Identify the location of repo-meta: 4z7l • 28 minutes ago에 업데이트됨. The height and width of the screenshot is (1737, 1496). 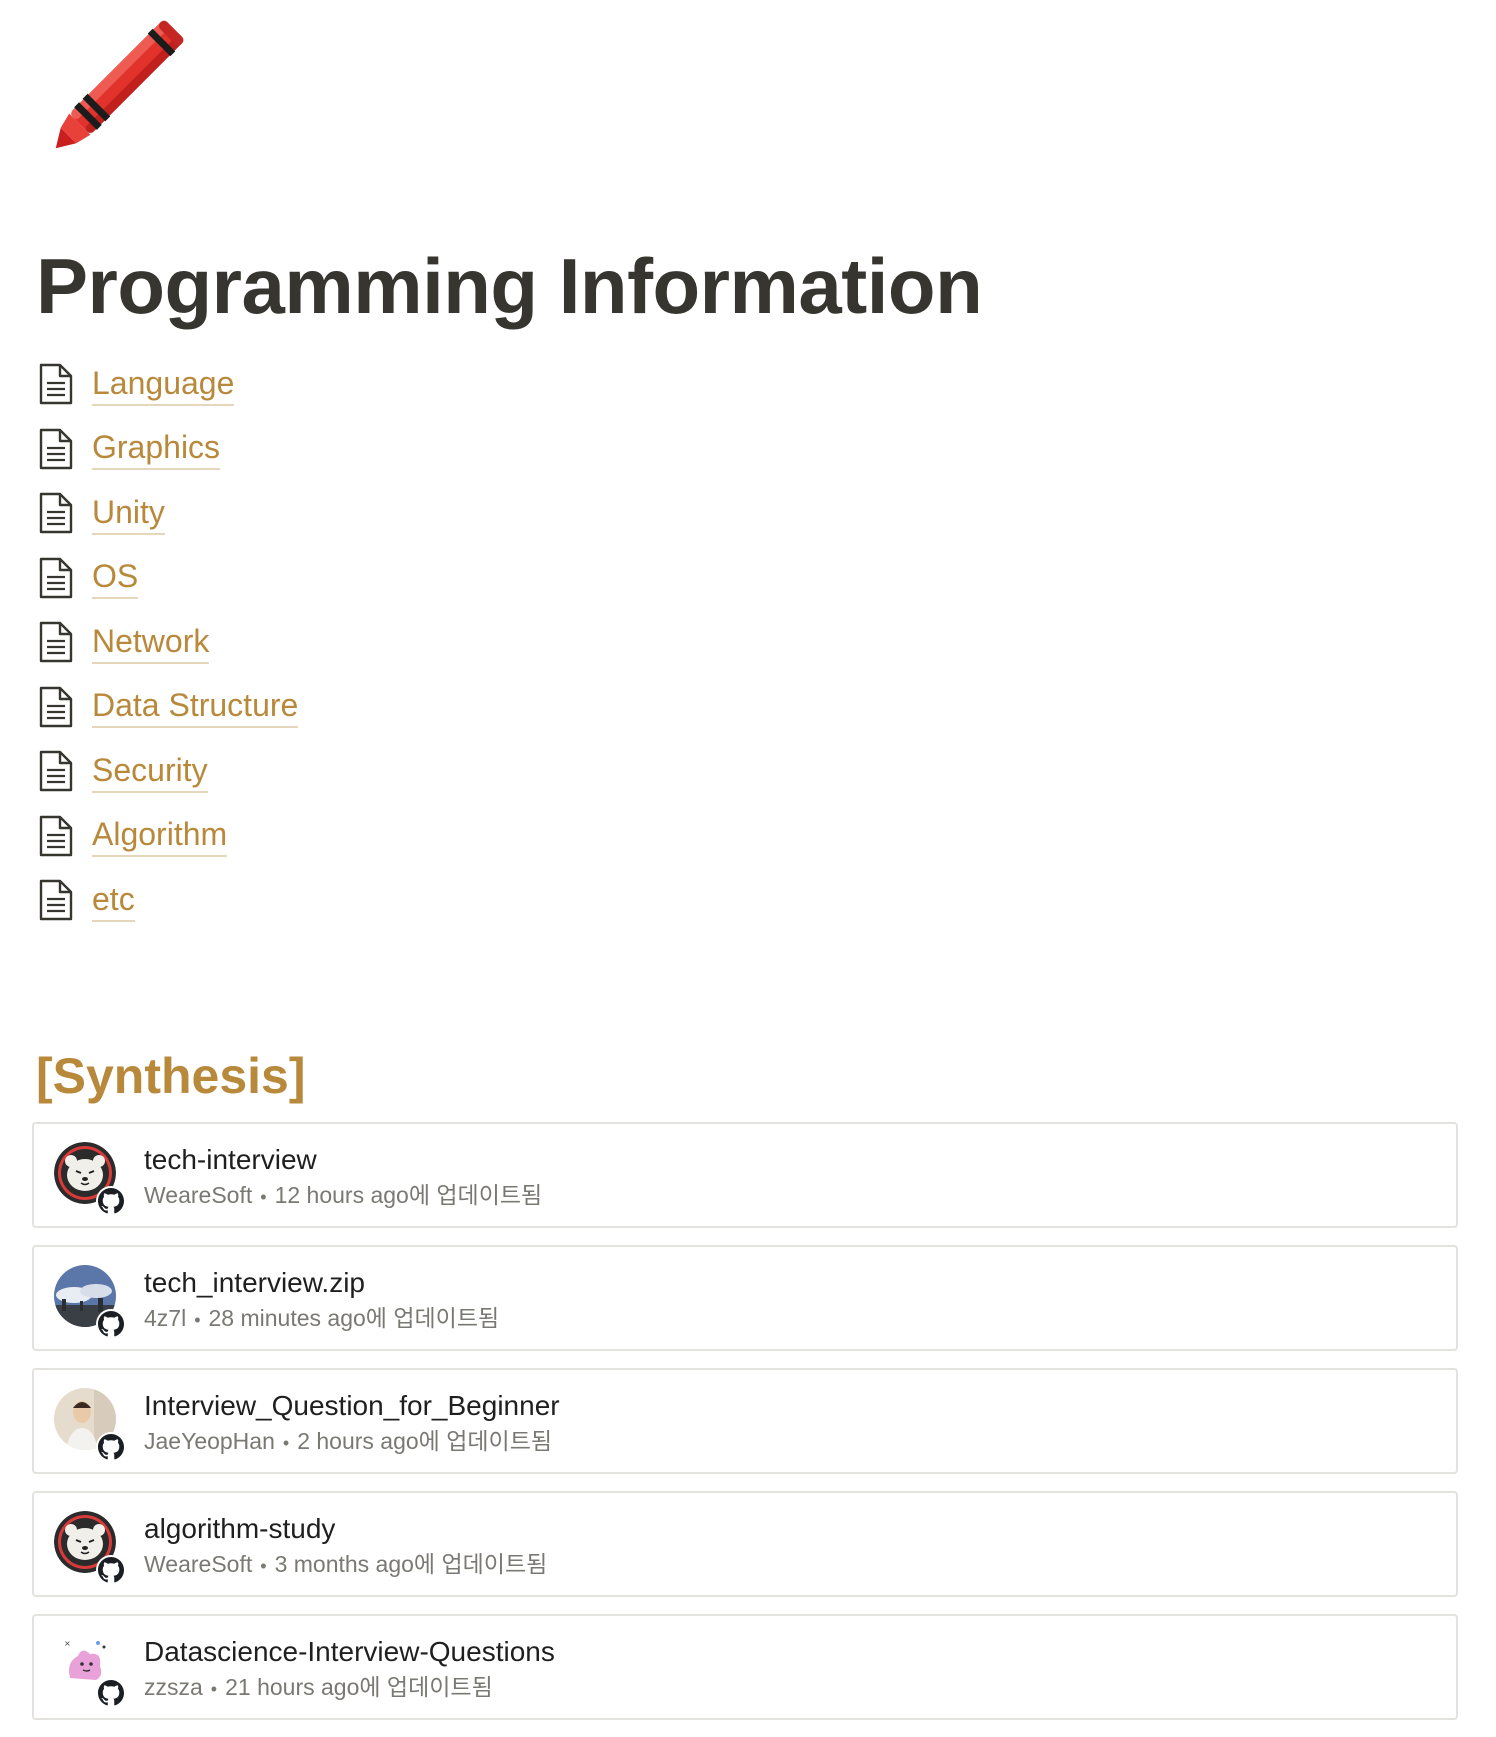
(321, 1319).